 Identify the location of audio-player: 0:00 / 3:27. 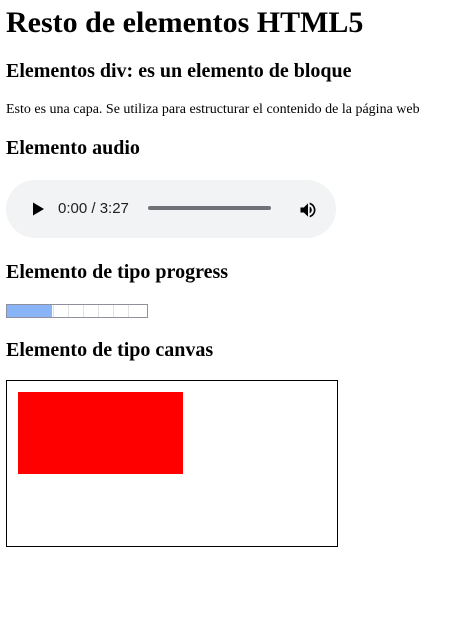
(171, 209).